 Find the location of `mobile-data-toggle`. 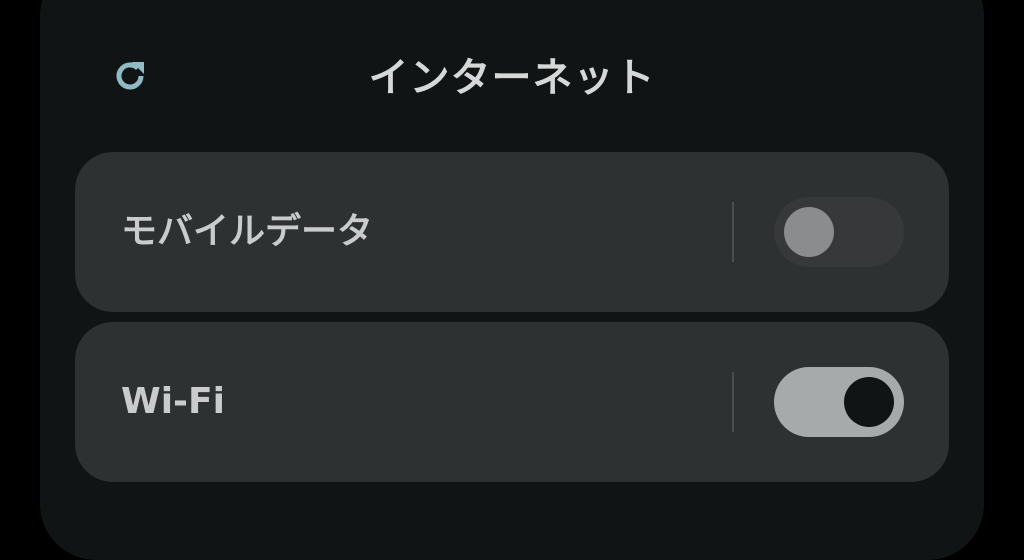

mobile-data-toggle is located at coordinates (839, 232).